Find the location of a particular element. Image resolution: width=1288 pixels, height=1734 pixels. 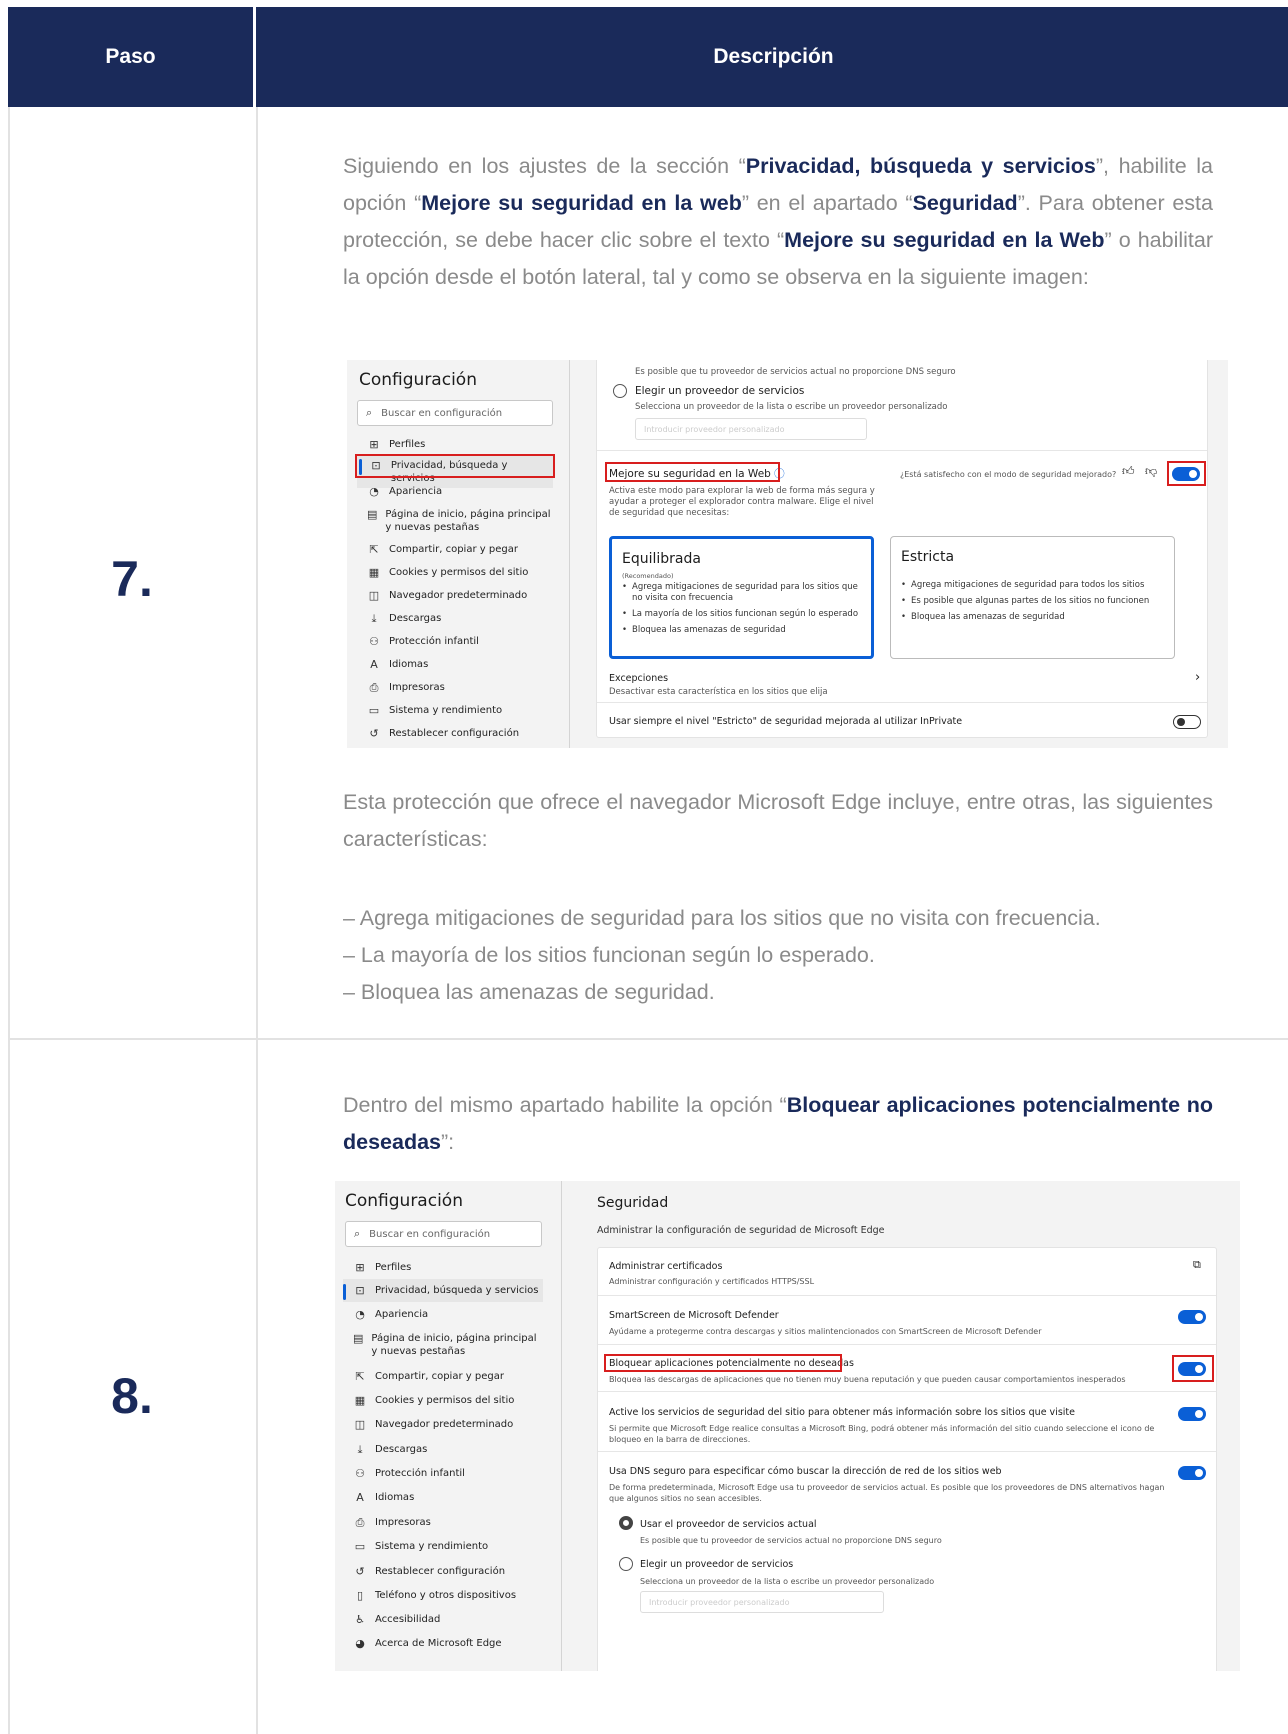

family-icon: ⚇ is located at coordinates (374, 641).